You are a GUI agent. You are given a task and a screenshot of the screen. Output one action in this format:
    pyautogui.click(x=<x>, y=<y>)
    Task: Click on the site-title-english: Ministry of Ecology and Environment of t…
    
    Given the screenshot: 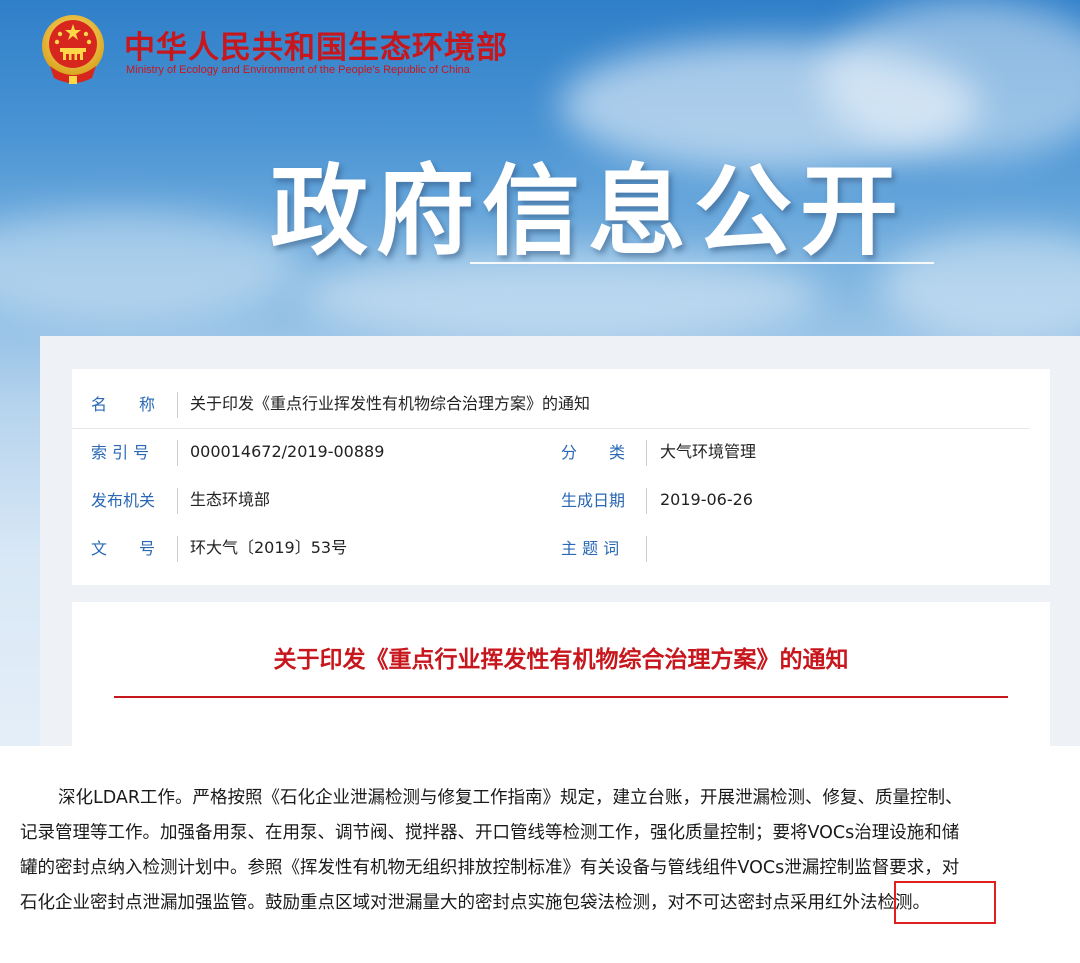 What is the action you would take?
    pyautogui.click(x=298, y=70)
    